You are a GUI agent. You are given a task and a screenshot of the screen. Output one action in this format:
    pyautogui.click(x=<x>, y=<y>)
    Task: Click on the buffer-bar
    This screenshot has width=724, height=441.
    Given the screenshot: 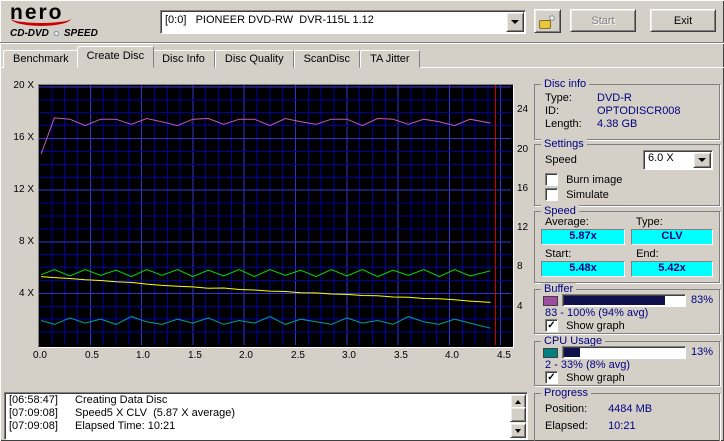 What is the action you would take?
    pyautogui.click(x=624, y=300)
    